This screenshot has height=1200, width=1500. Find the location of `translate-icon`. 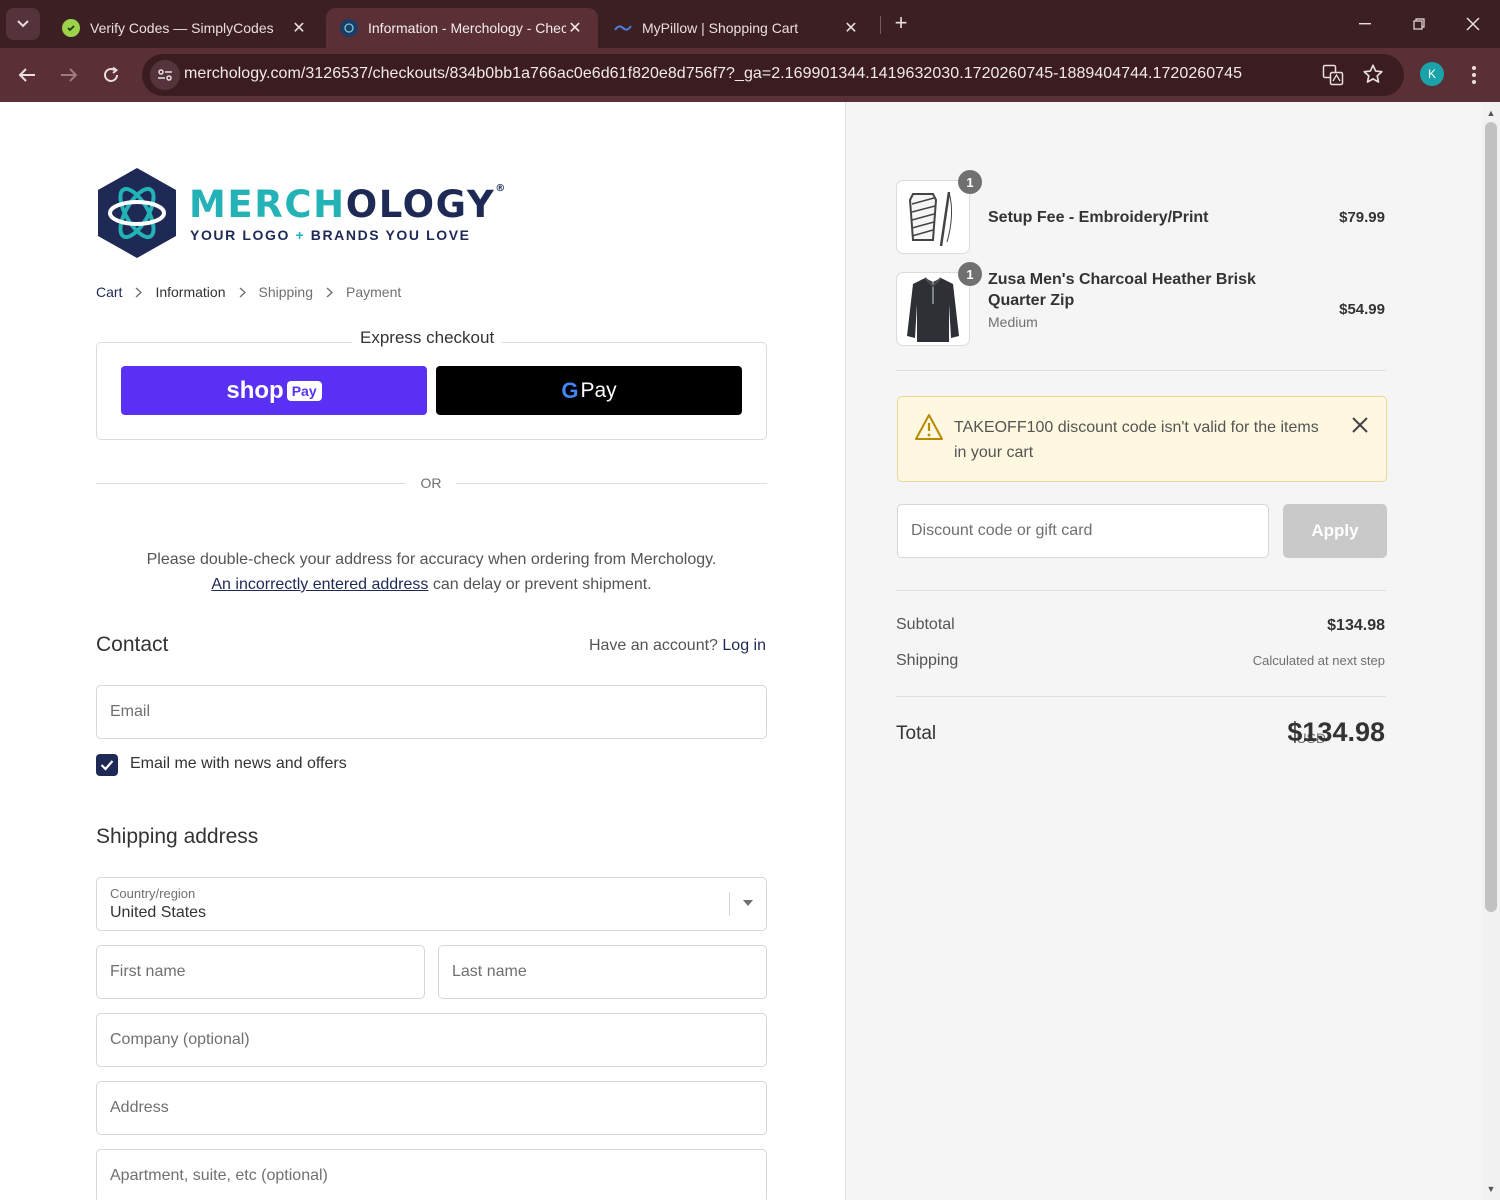

translate-icon is located at coordinates (1333, 75).